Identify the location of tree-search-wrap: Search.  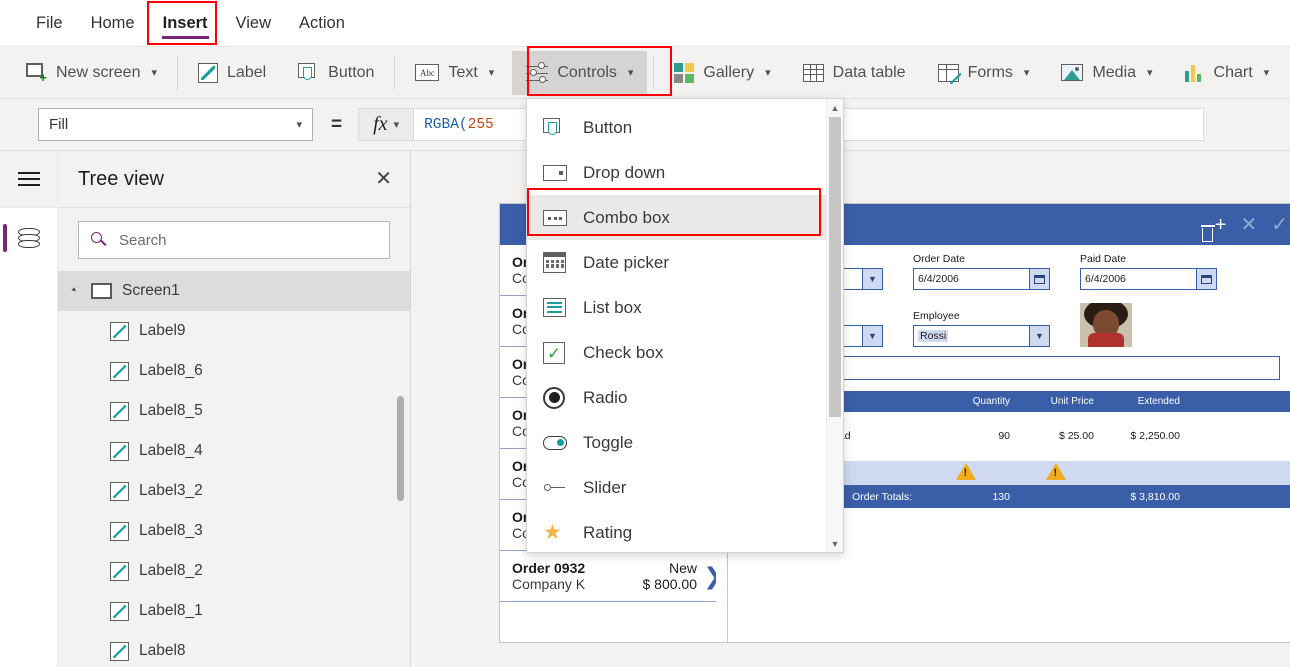
(234, 239).